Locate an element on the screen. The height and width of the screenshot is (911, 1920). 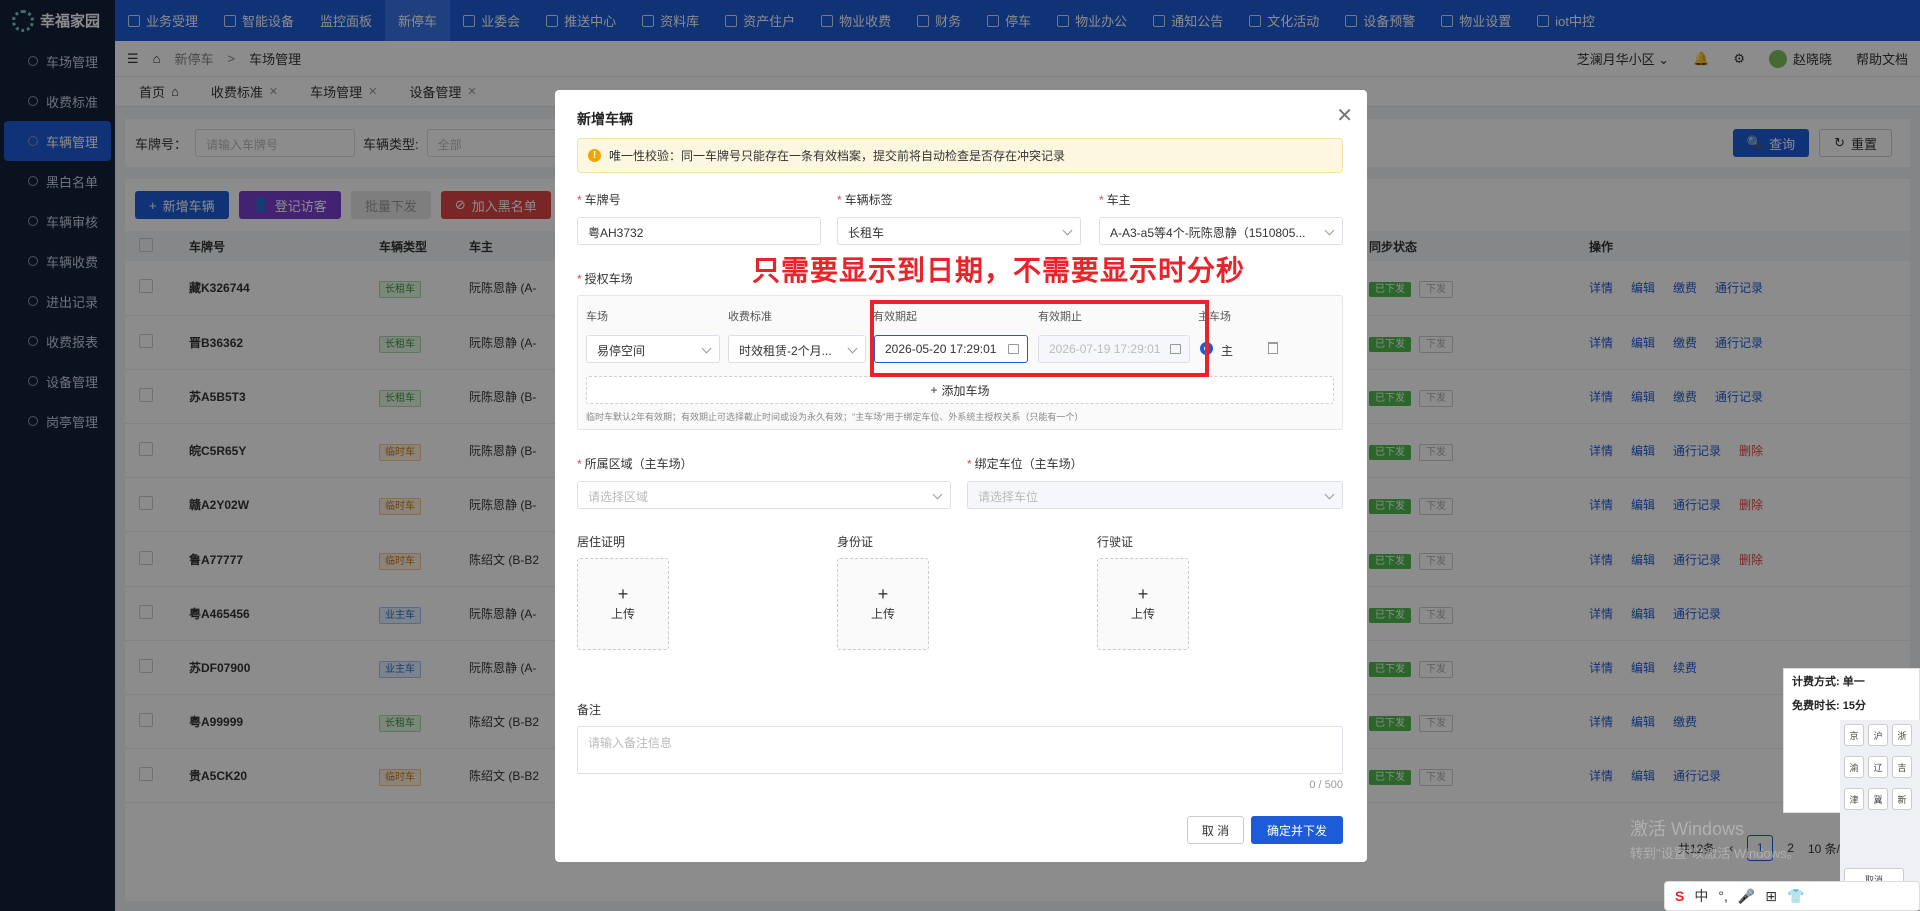
windows-watermark-sub: 转到"设置"以激活 Windows。 is located at coordinates (1715, 853).